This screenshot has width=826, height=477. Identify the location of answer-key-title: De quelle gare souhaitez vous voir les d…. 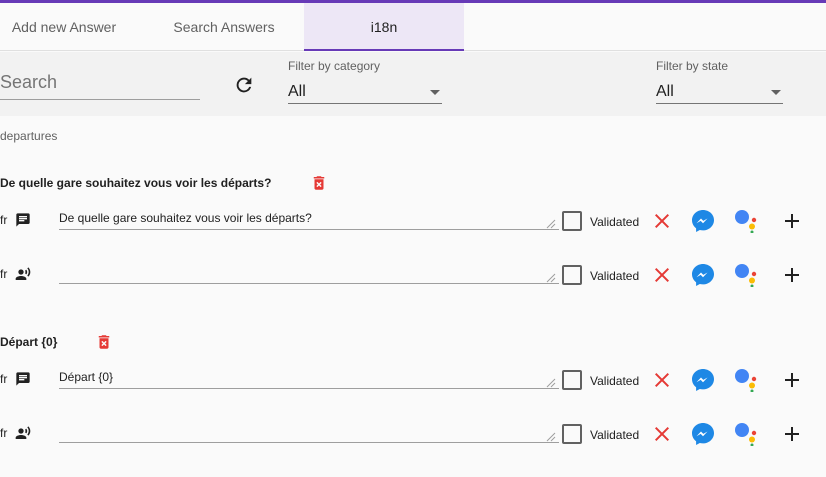
(136, 183).